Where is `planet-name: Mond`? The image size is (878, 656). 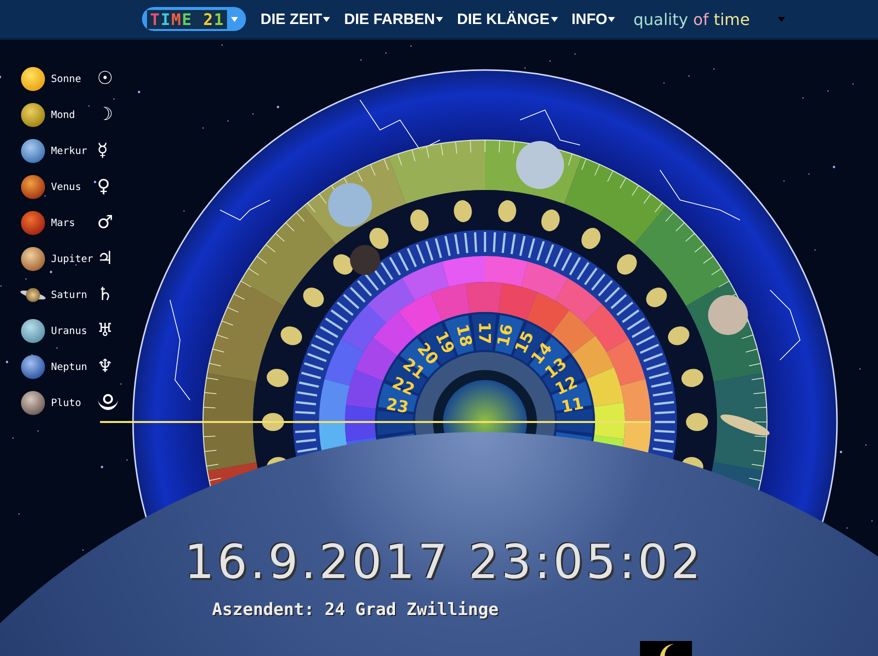
planet-name: Mond is located at coordinates (63, 115).